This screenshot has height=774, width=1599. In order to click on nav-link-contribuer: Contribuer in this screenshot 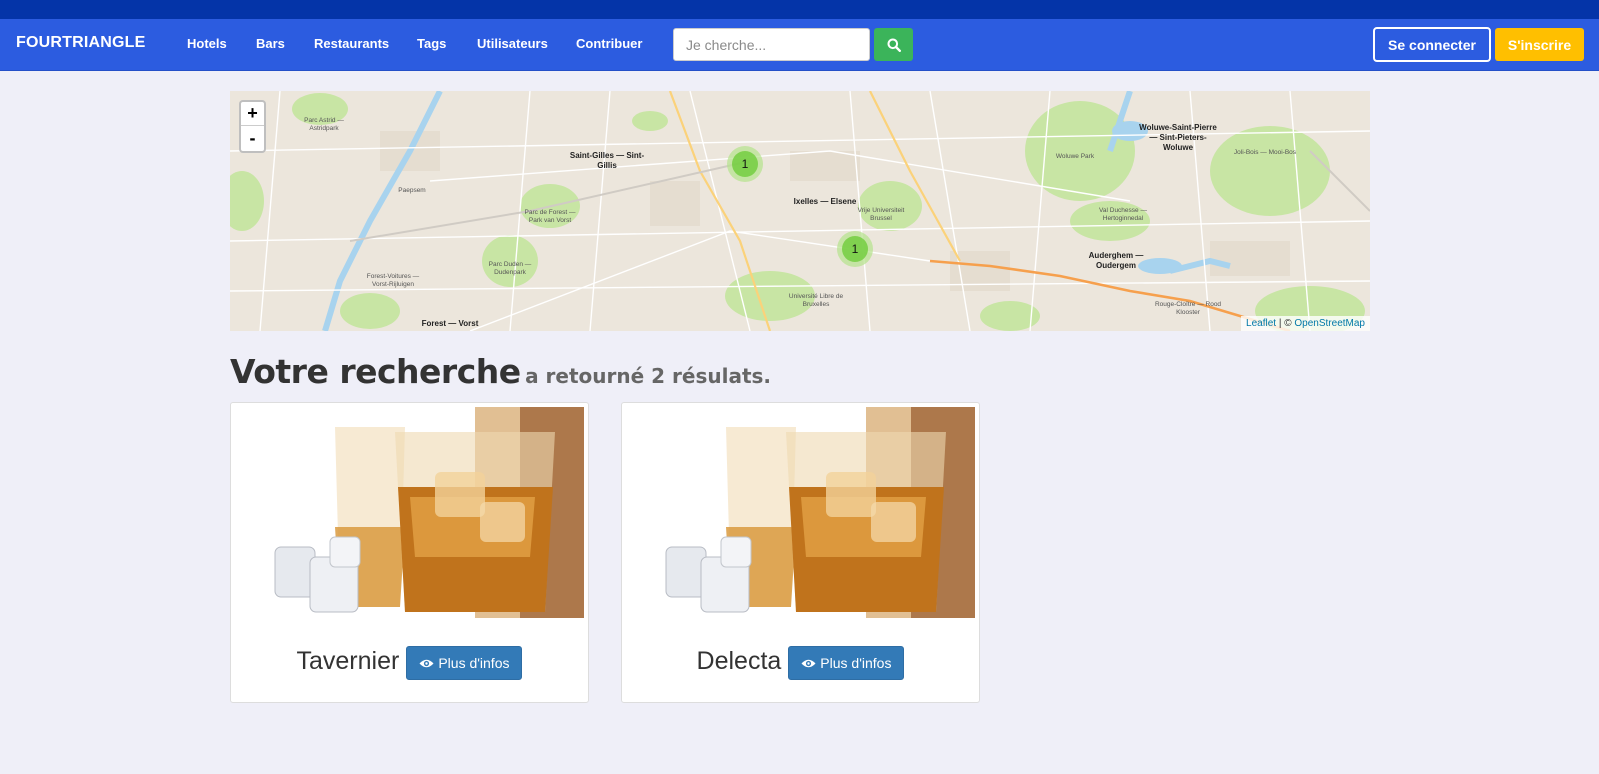, I will do `click(609, 43)`.